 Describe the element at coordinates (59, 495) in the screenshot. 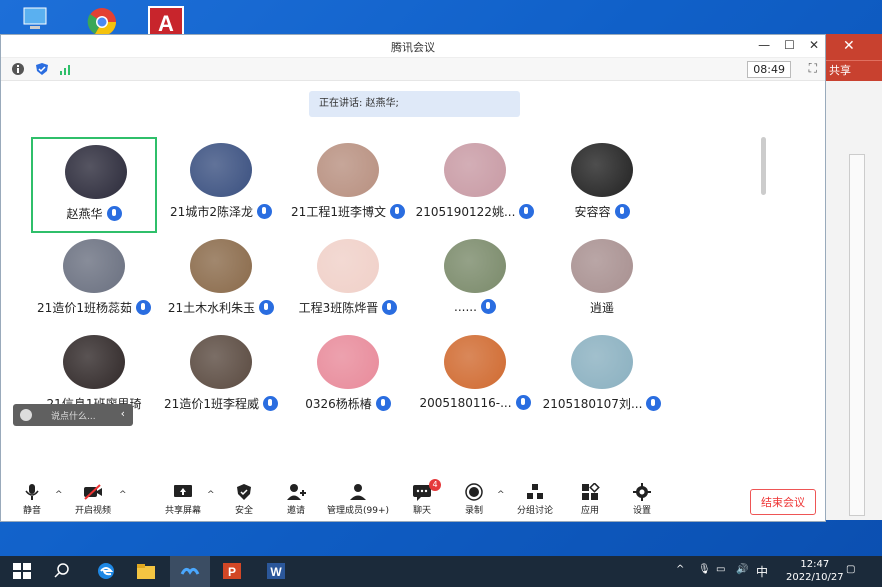

I see `mute-options-caret: ^` at that location.